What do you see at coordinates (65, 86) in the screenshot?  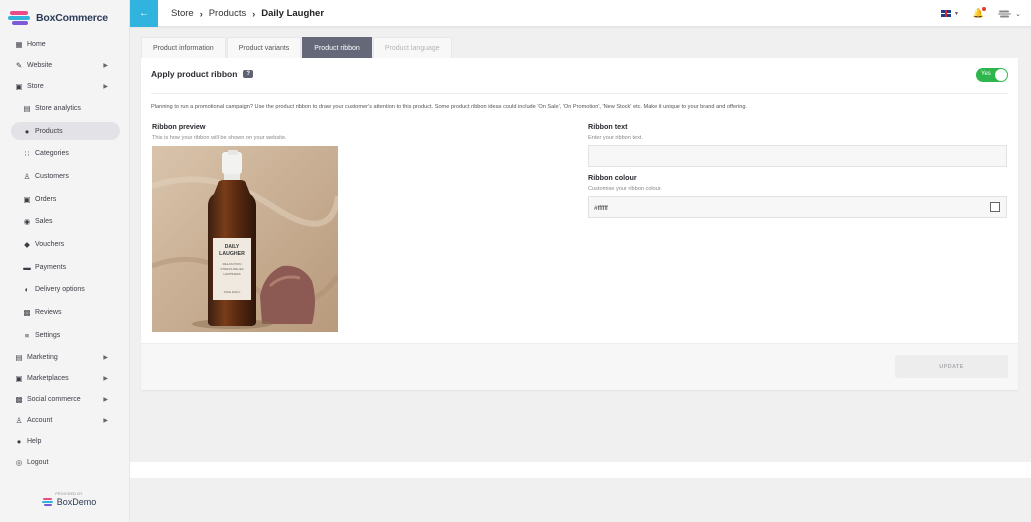 I see `sidebar-item-store: ▣ Store ▶` at bounding box center [65, 86].